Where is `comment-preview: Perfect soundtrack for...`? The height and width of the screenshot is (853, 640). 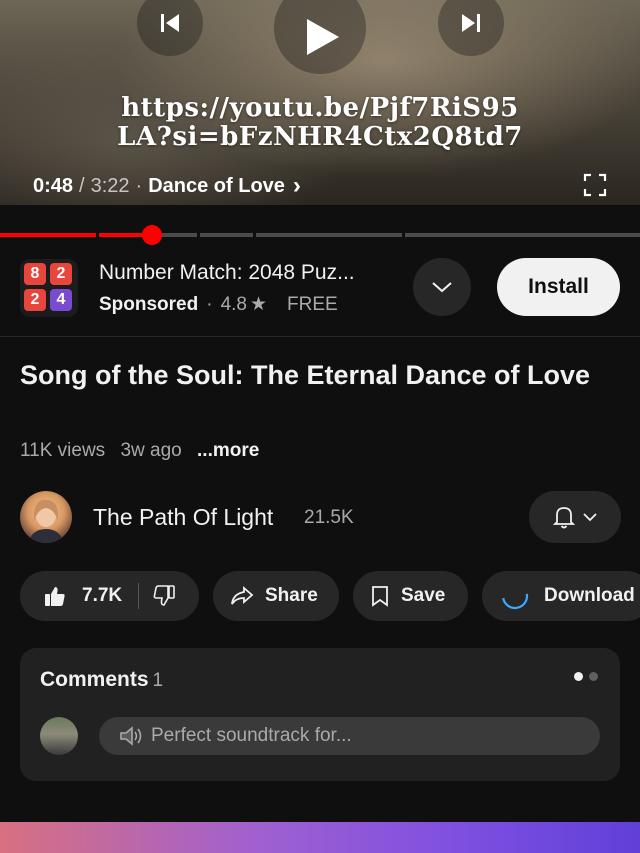
comment-preview: Perfect soundtrack for... is located at coordinates (349, 736).